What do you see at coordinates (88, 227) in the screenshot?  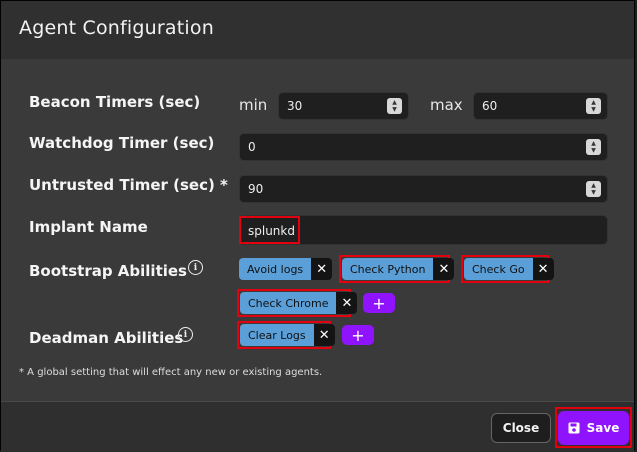 I see `implant-name-label: Implant Name` at bounding box center [88, 227].